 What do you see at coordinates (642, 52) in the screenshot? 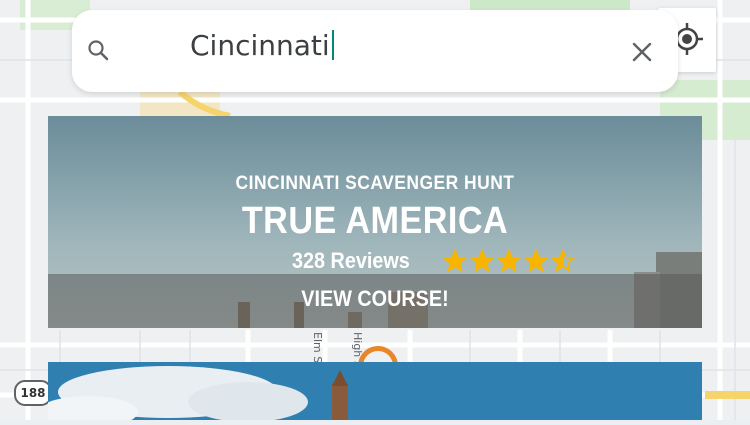
I see `close-icon` at bounding box center [642, 52].